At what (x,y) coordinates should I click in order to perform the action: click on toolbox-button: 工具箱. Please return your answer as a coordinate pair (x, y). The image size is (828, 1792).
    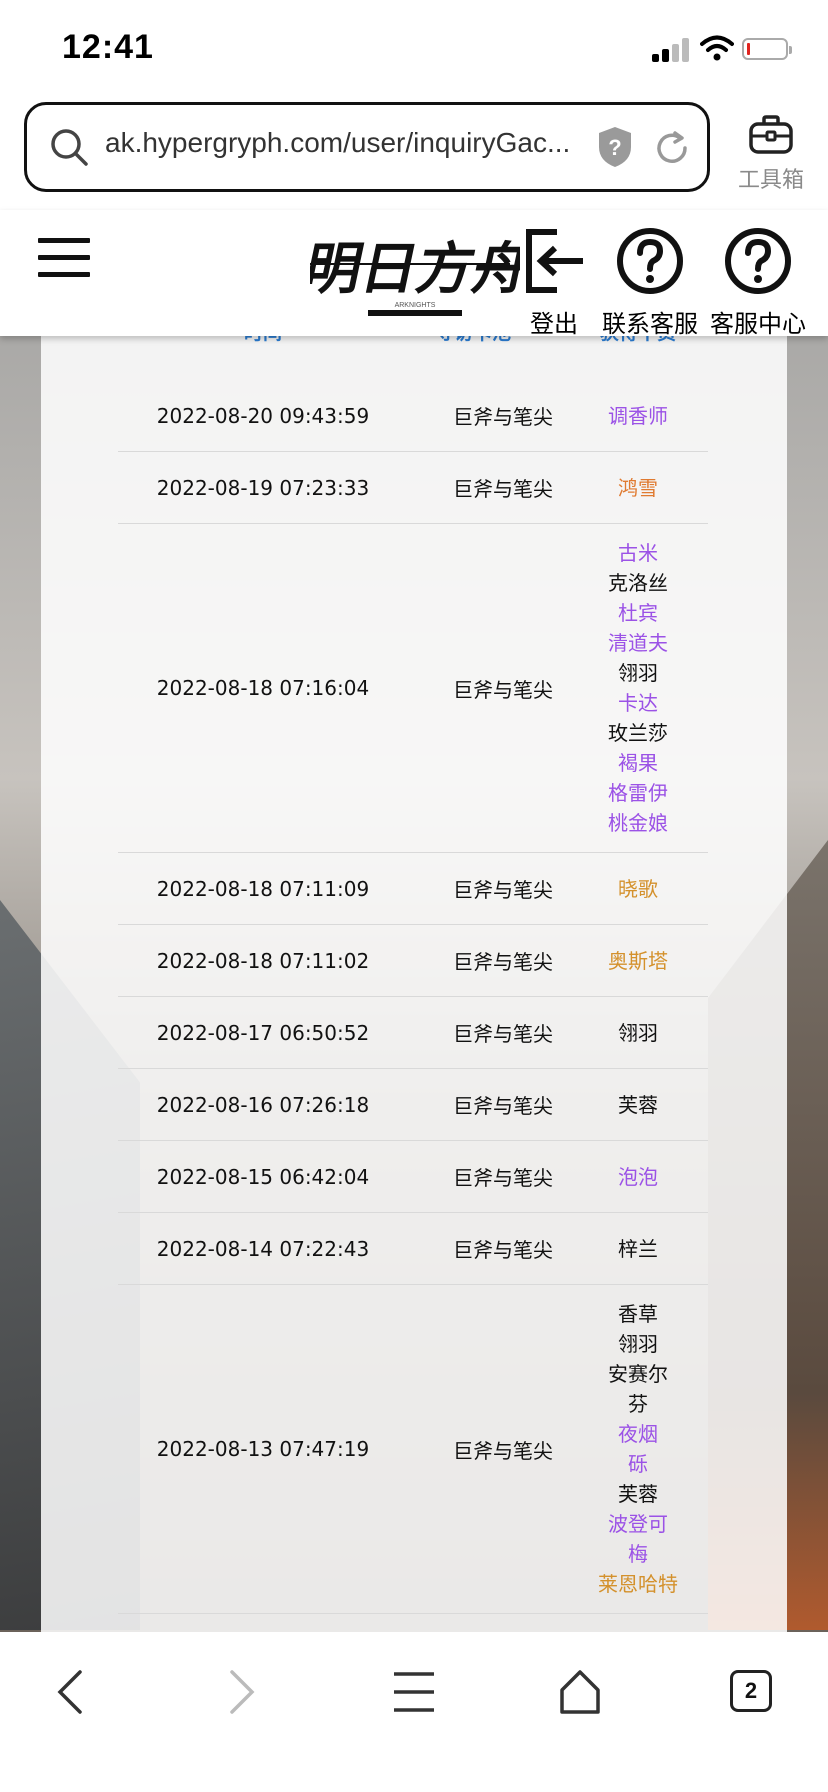
    Looking at the image, I should click on (771, 154).